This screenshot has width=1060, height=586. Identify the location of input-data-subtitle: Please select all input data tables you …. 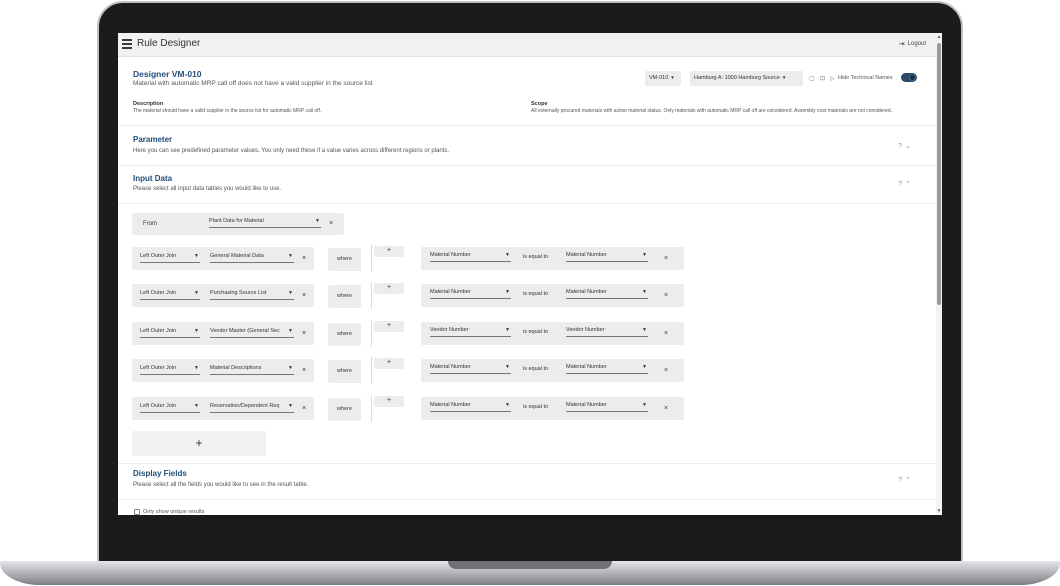
(207, 189).